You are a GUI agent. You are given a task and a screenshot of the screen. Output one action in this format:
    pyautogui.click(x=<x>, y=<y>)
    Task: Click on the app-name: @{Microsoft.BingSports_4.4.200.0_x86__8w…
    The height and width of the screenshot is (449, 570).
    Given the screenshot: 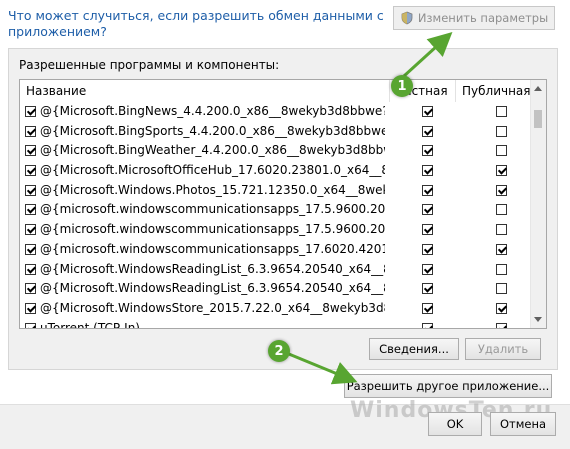 What is the action you would take?
    pyautogui.click(x=212, y=130)
    